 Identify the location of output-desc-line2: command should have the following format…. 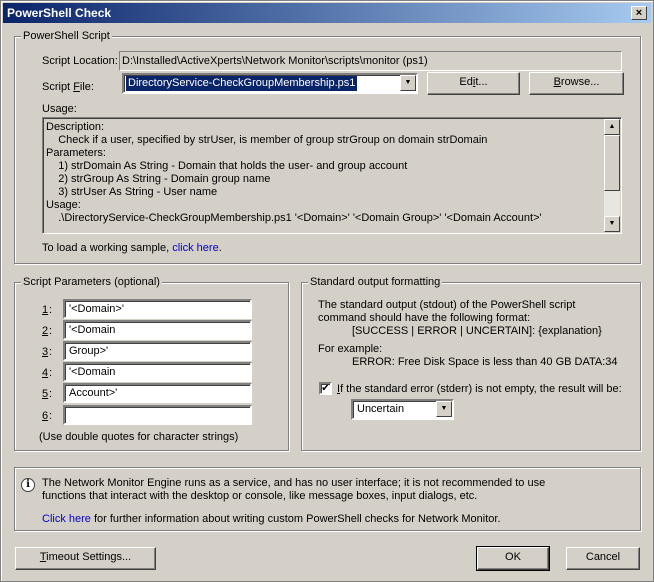
(424, 318).